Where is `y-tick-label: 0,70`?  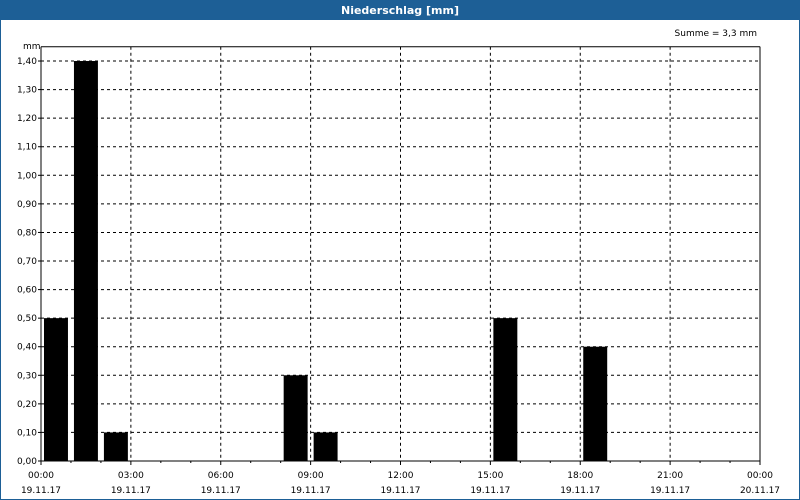 y-tick-label: 0,70 is located at coordinates (27, 262).